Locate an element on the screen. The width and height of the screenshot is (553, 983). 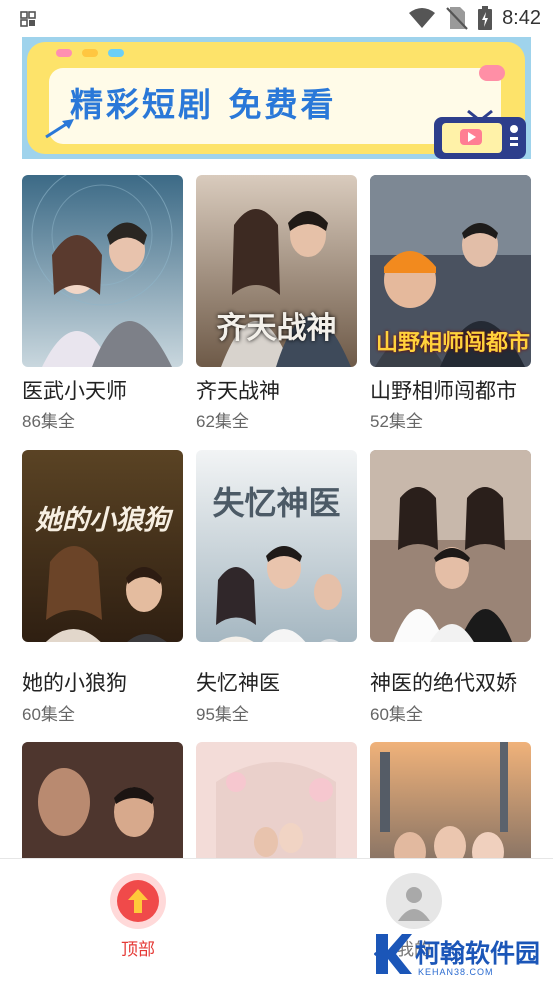
drama-episode-count: 86集全 is located at coordinates (48, 421).